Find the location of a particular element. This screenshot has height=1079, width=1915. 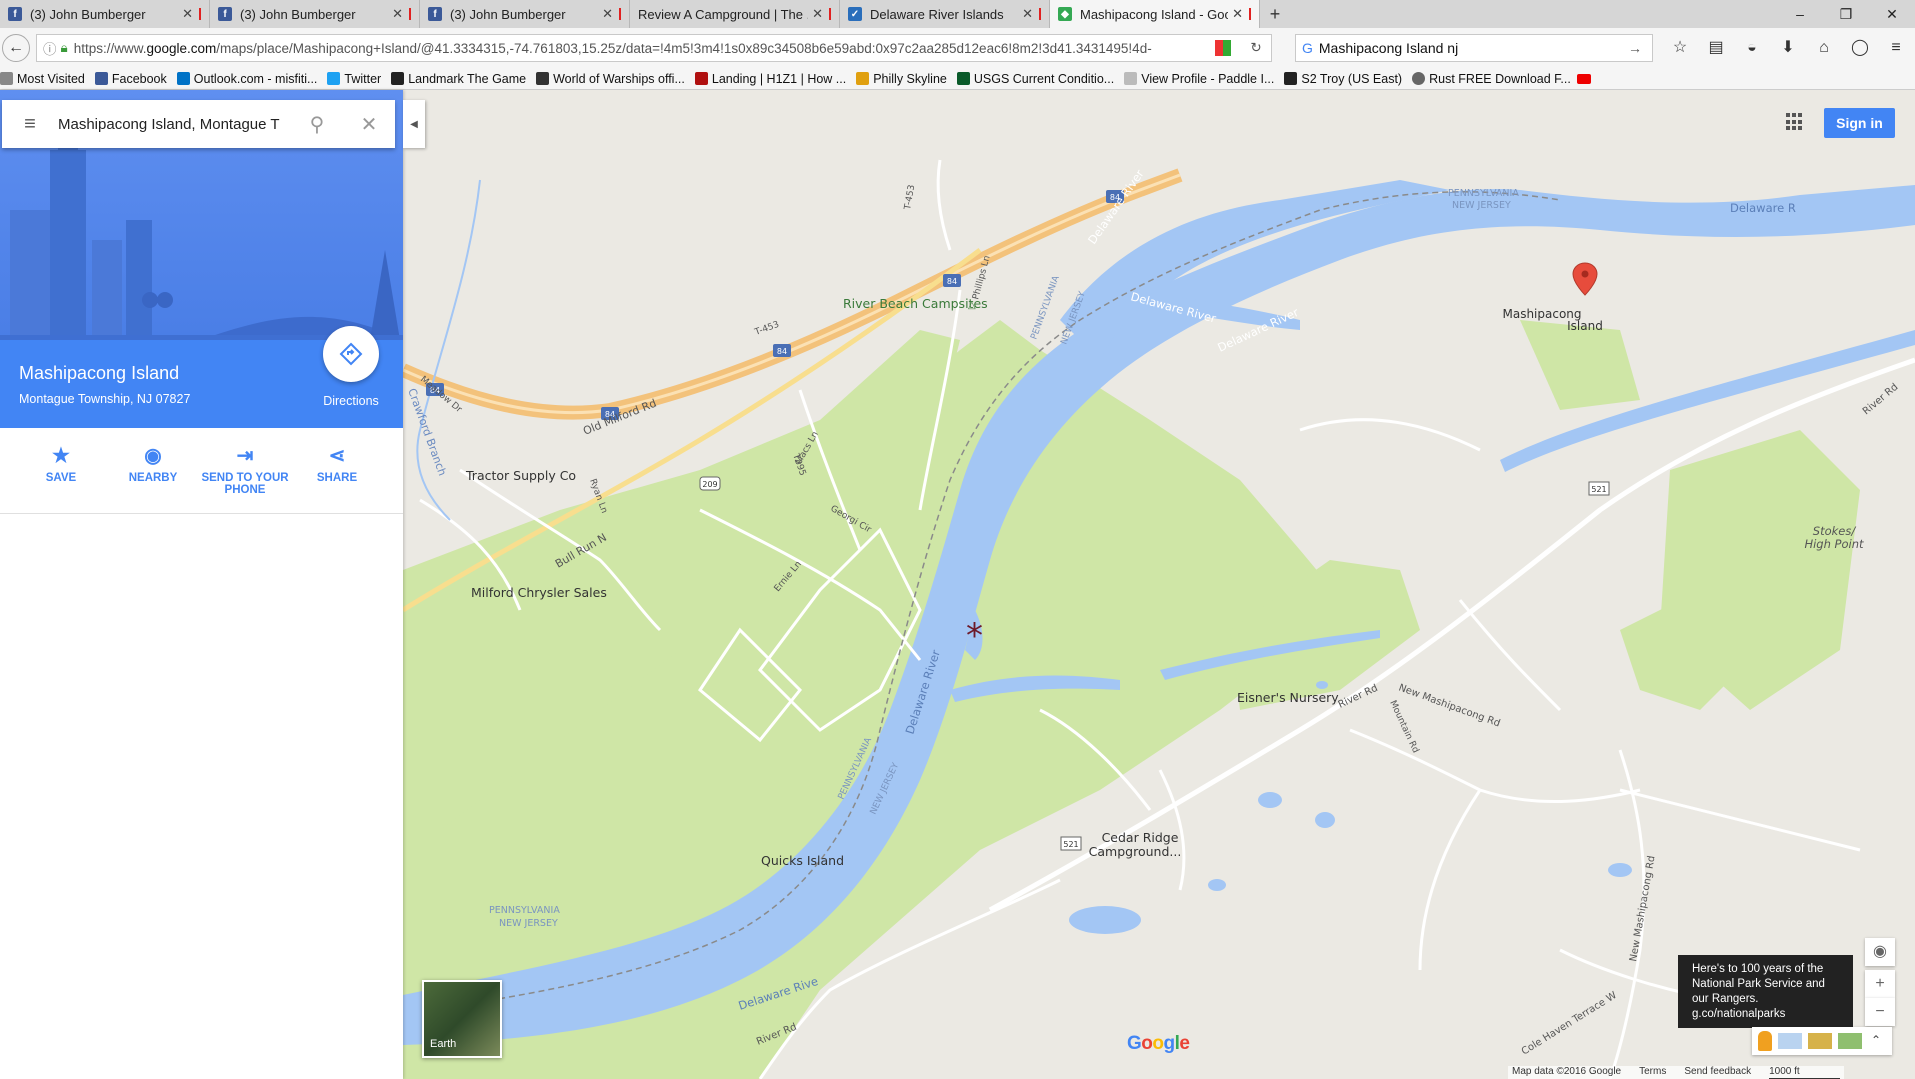

browser-tab: ✓ Delaware River Islands ✕ is located at coordinates (945, 14).